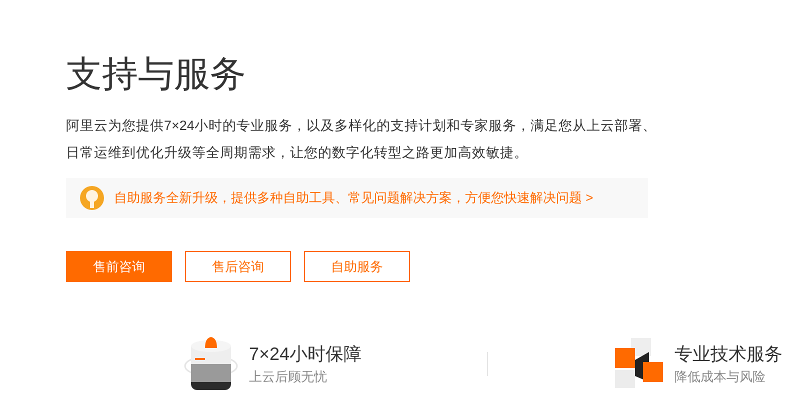 The image size is (811, 405). I want to click on feature-title: 7×24小时保障, so click(305, 354).